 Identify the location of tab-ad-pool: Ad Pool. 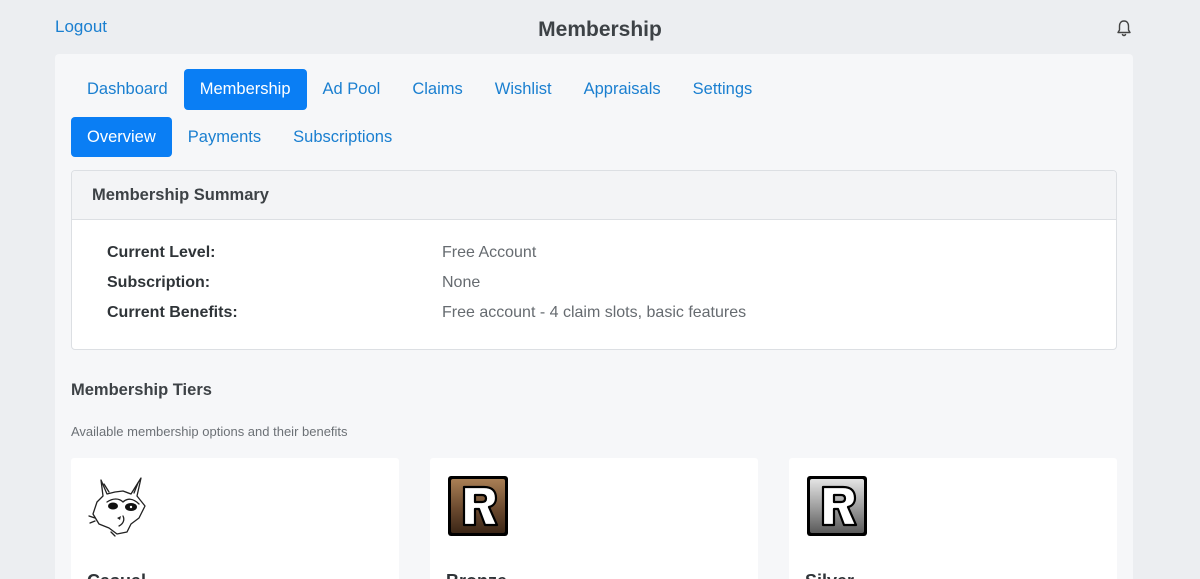
(352, 89).